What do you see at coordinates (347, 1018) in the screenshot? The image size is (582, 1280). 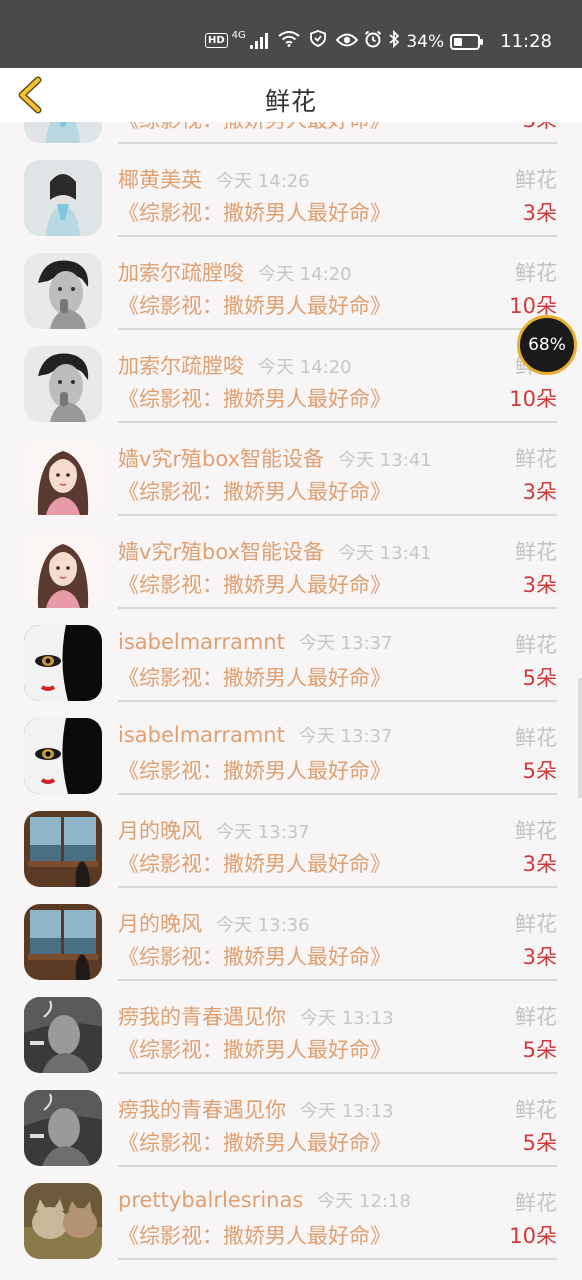 I see `timestamp: 今天 13:13` at bounding box center [347, 1018].